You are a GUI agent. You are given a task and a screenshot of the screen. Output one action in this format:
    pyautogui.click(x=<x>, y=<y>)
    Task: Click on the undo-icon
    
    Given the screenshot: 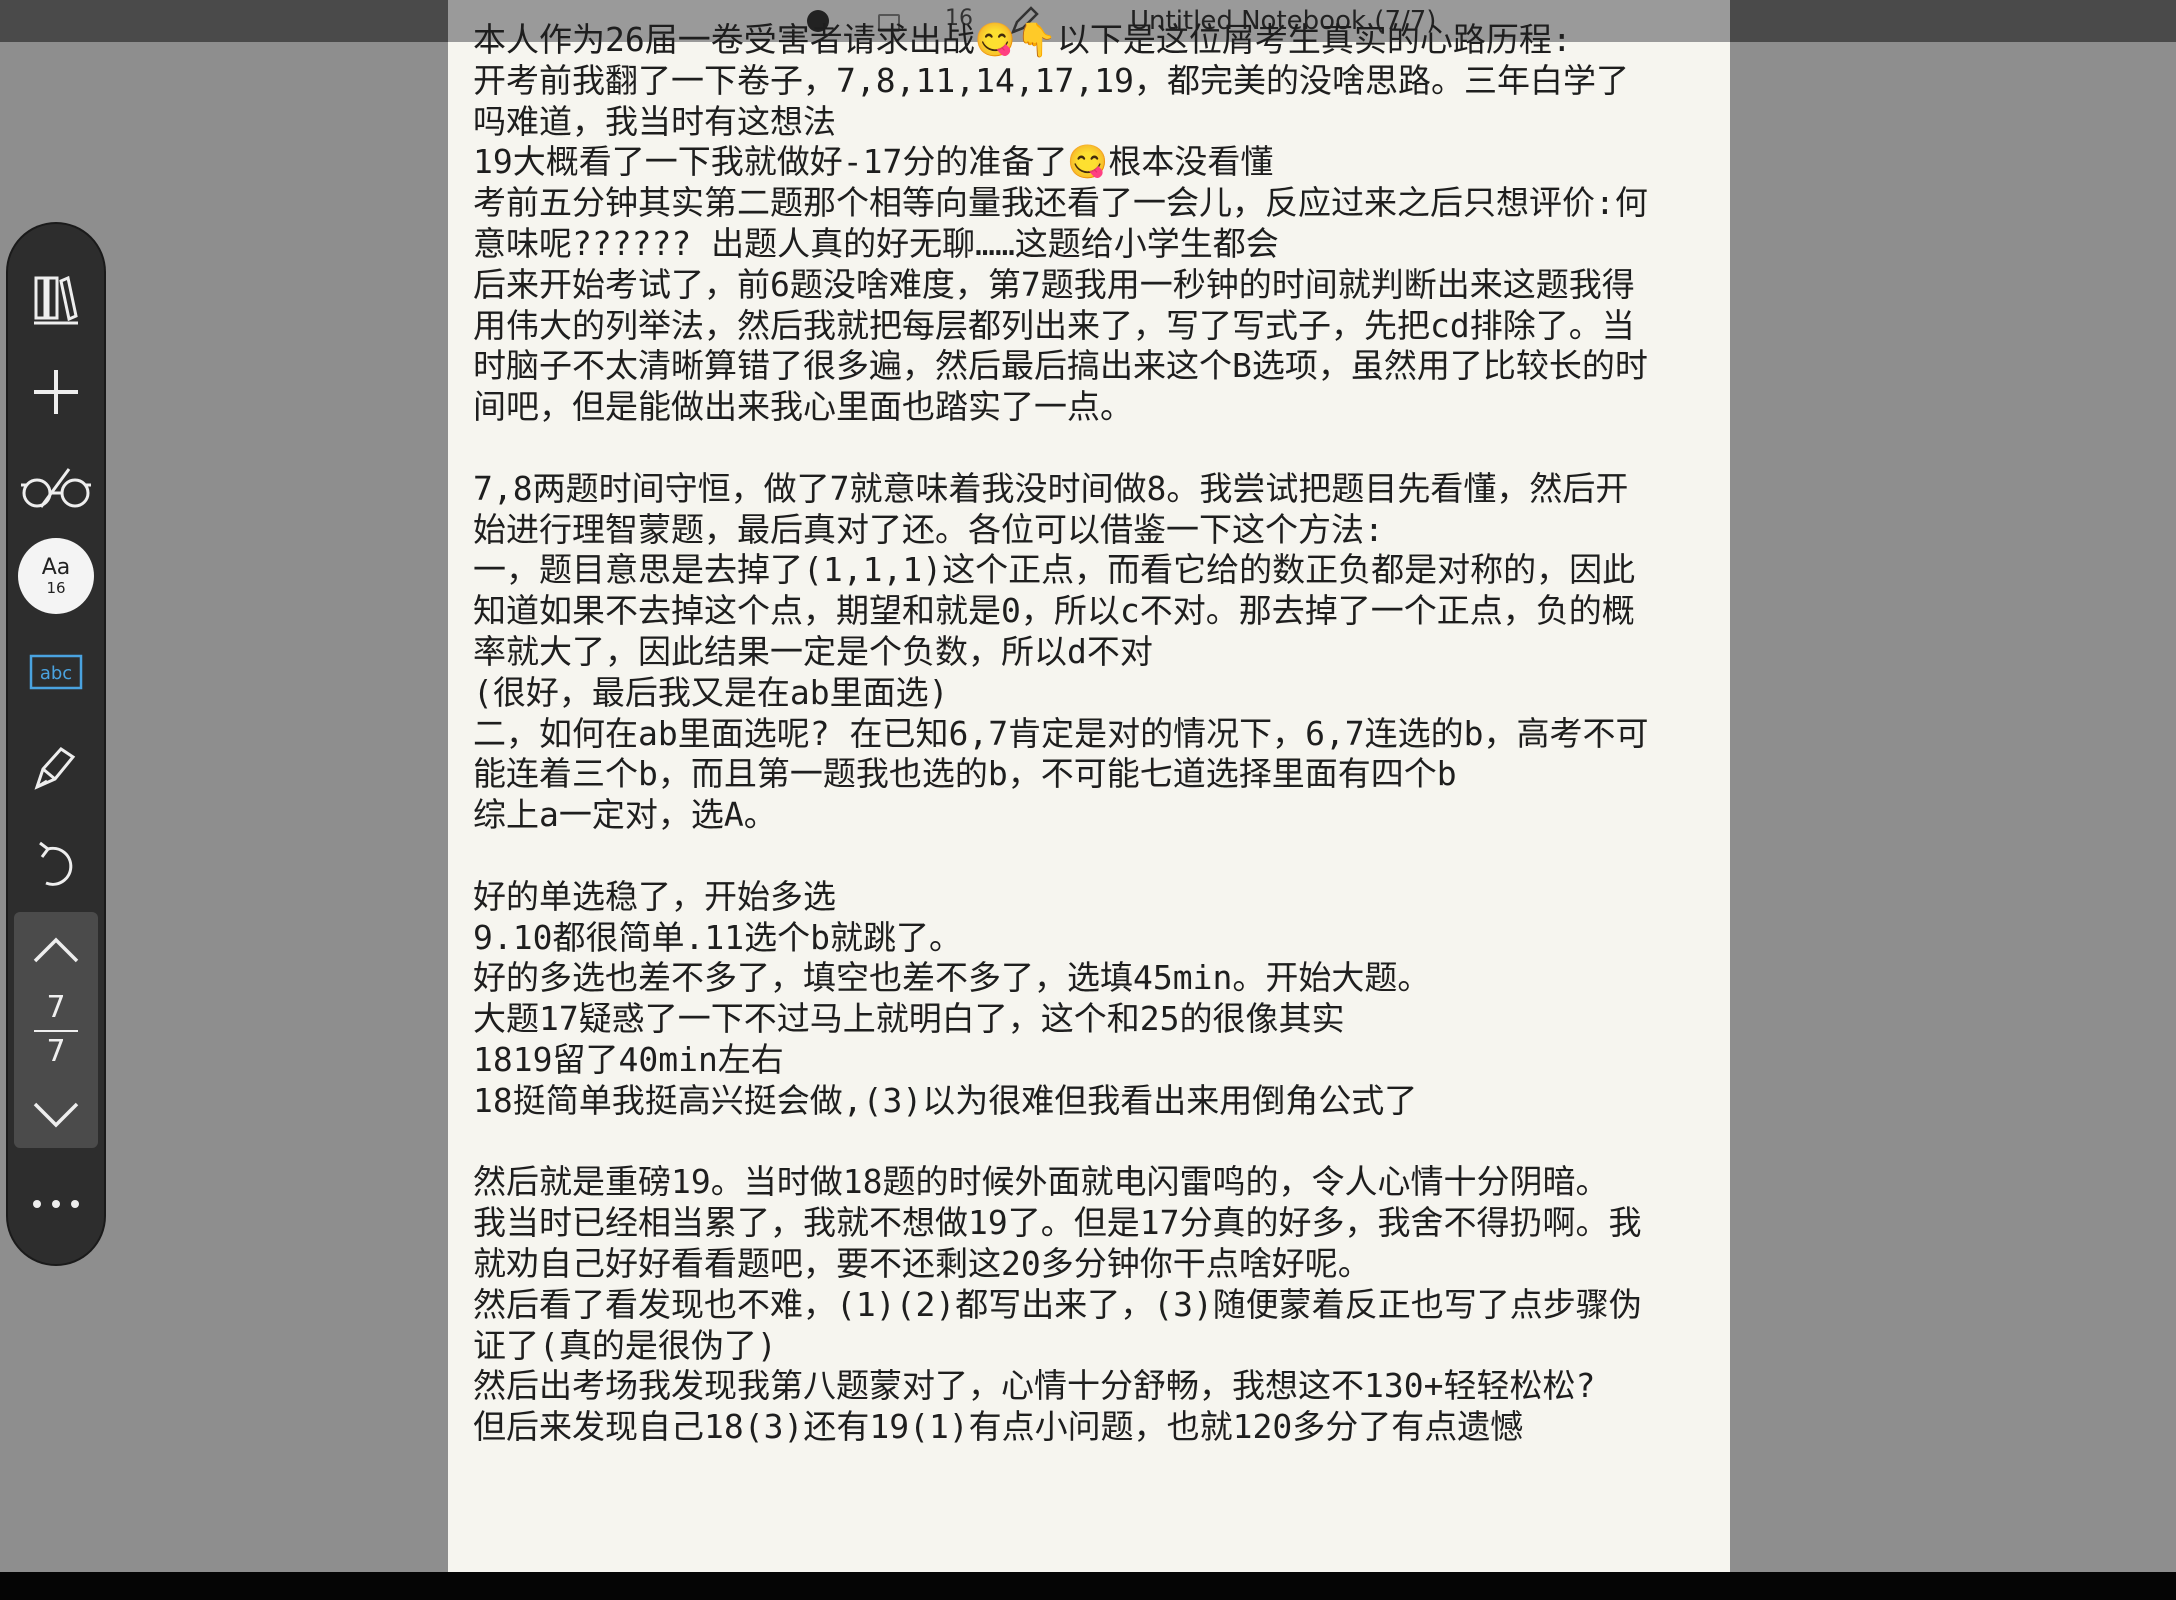 What is the action you would take?
    pyautogui.click(x=56, y=863)
    